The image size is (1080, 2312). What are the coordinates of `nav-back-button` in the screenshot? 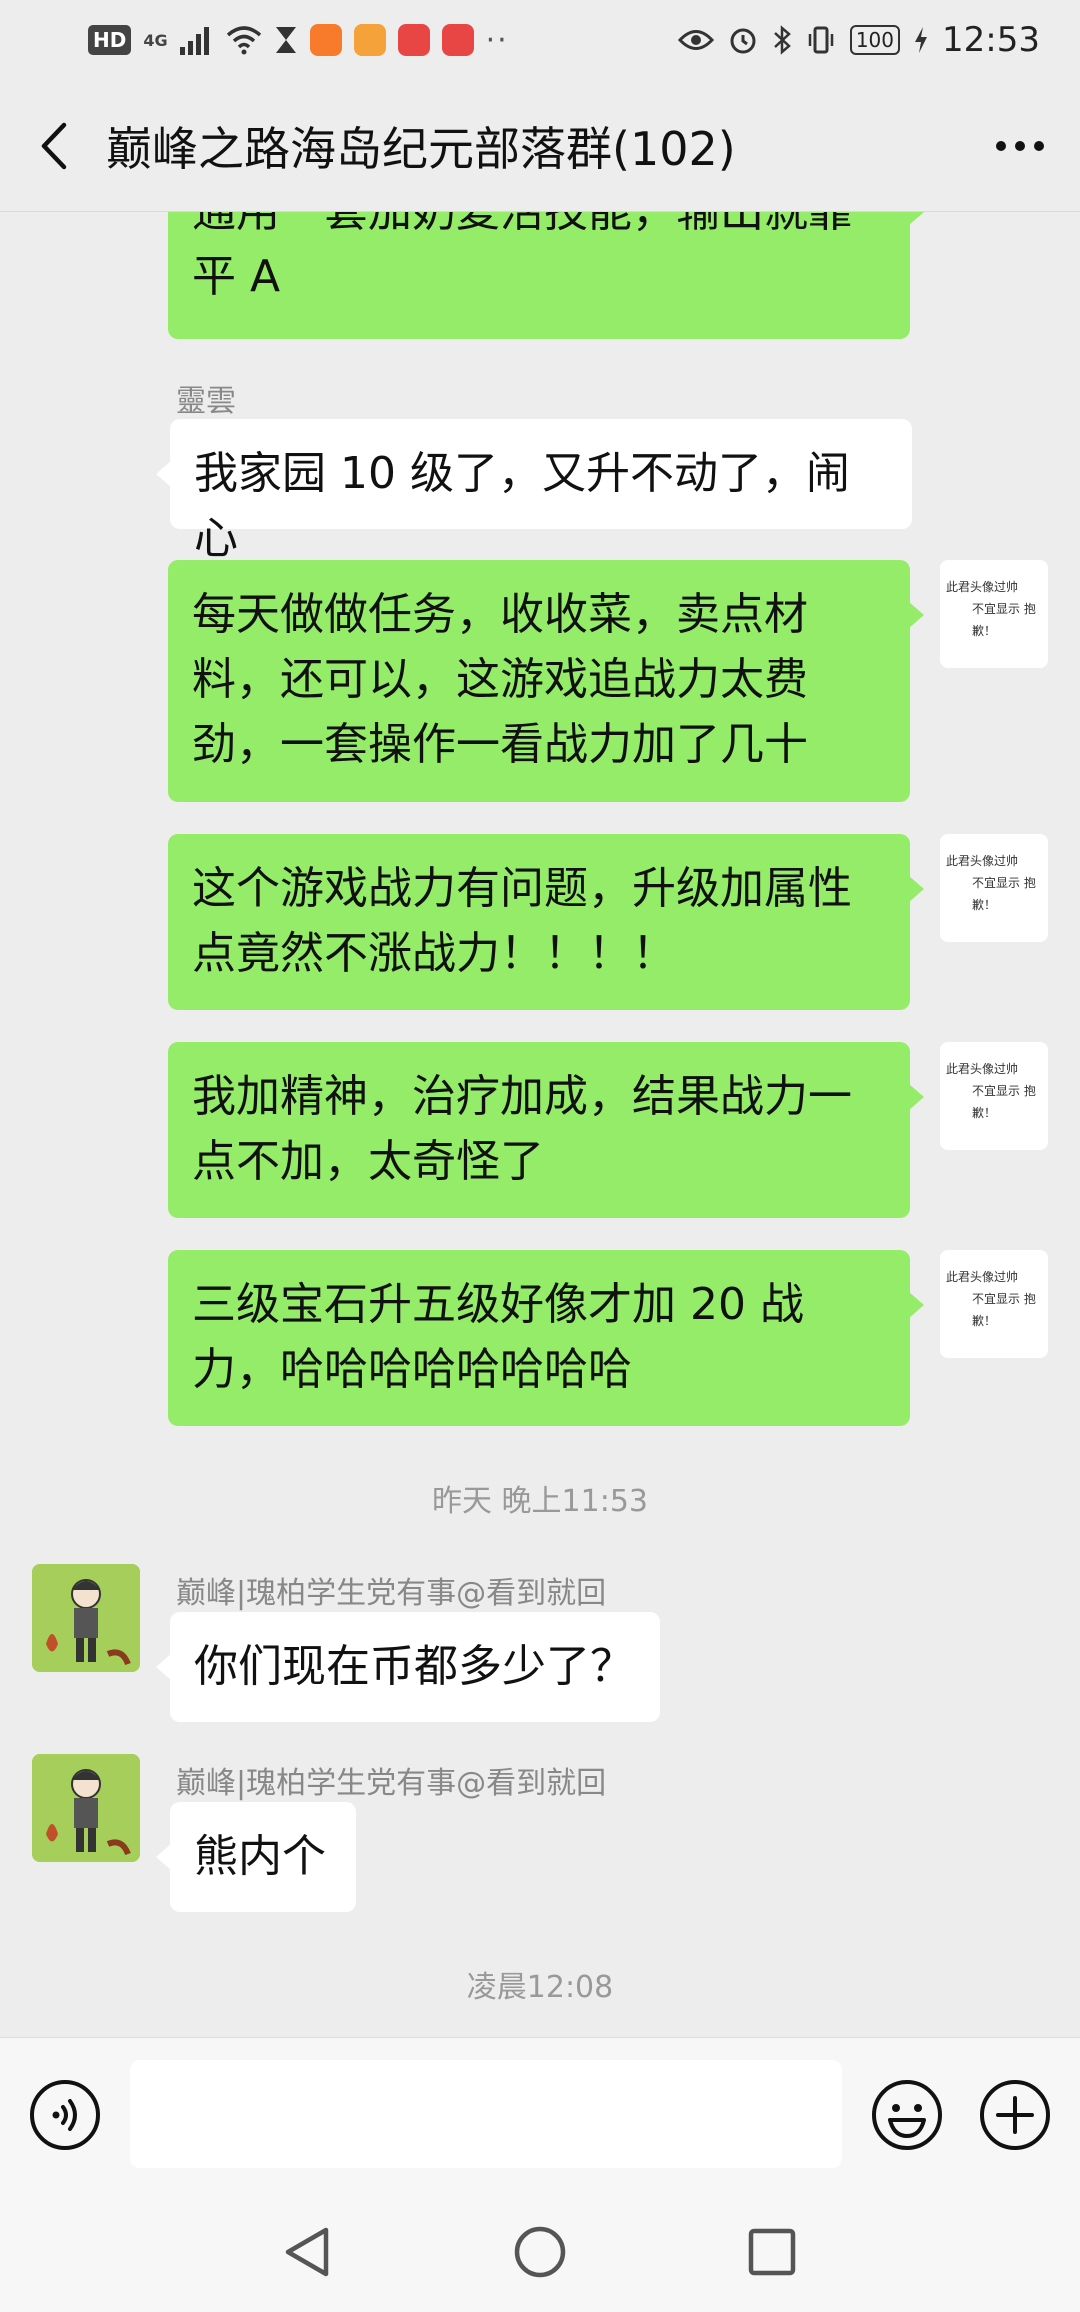 It's located at (308, 2252).